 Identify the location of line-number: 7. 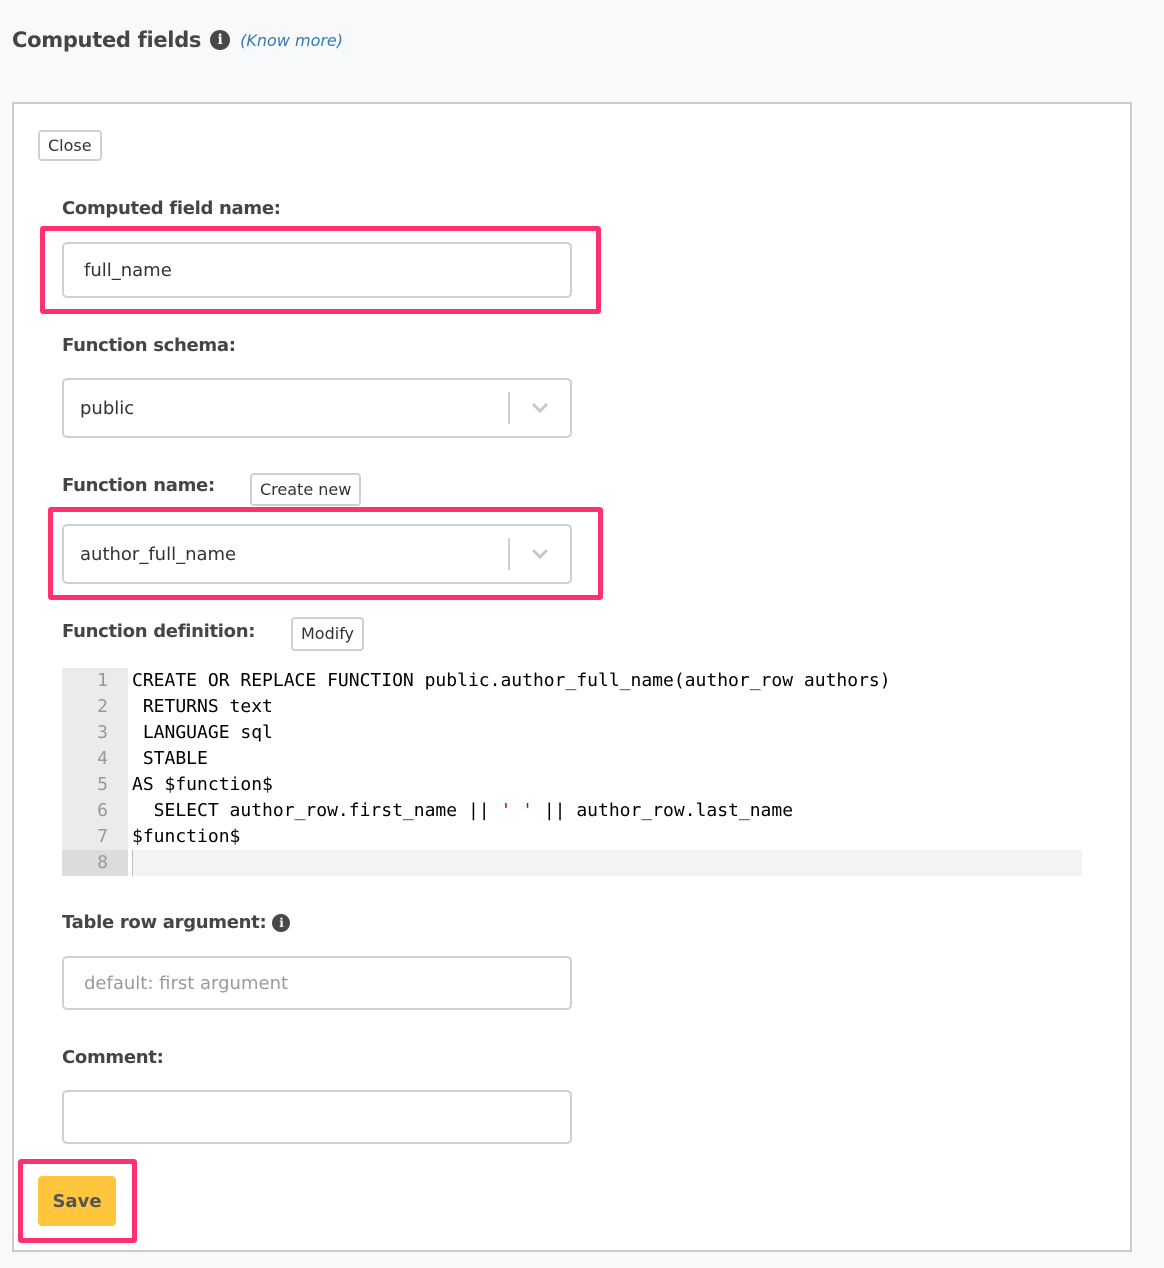
(95, 837).